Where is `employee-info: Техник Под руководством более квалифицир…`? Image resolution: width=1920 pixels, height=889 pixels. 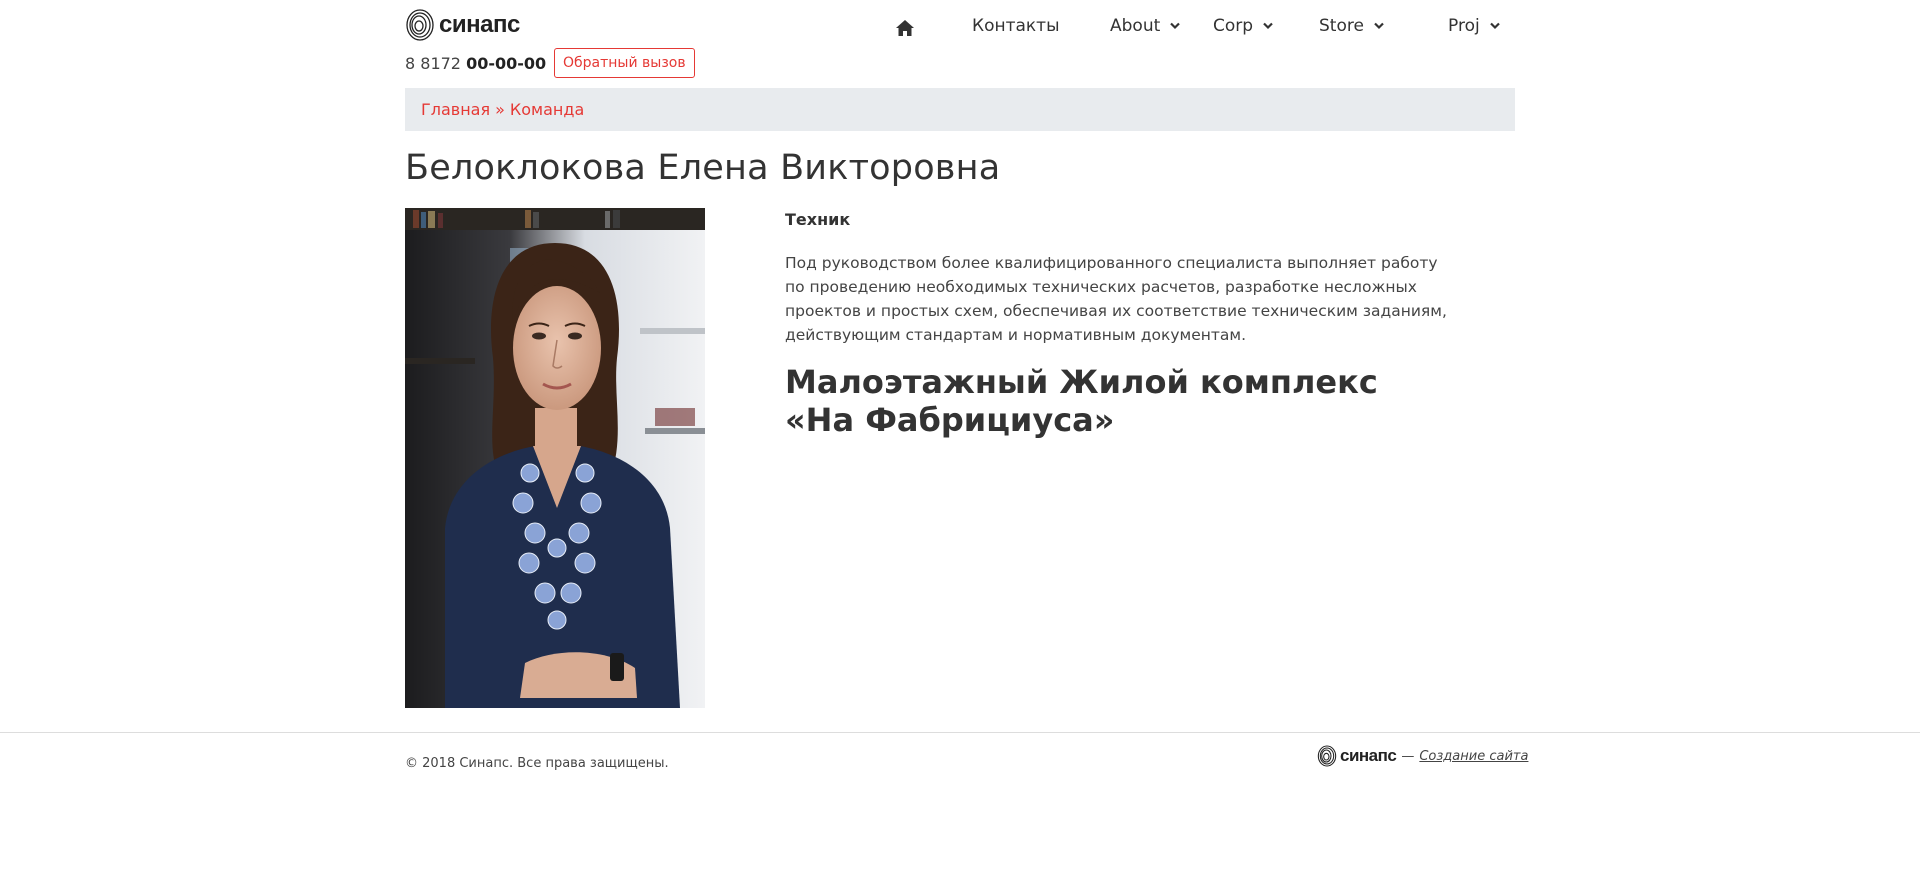
employee-info: Техник Под руководством более квалифицир… is located at coordinates (1122, 323).